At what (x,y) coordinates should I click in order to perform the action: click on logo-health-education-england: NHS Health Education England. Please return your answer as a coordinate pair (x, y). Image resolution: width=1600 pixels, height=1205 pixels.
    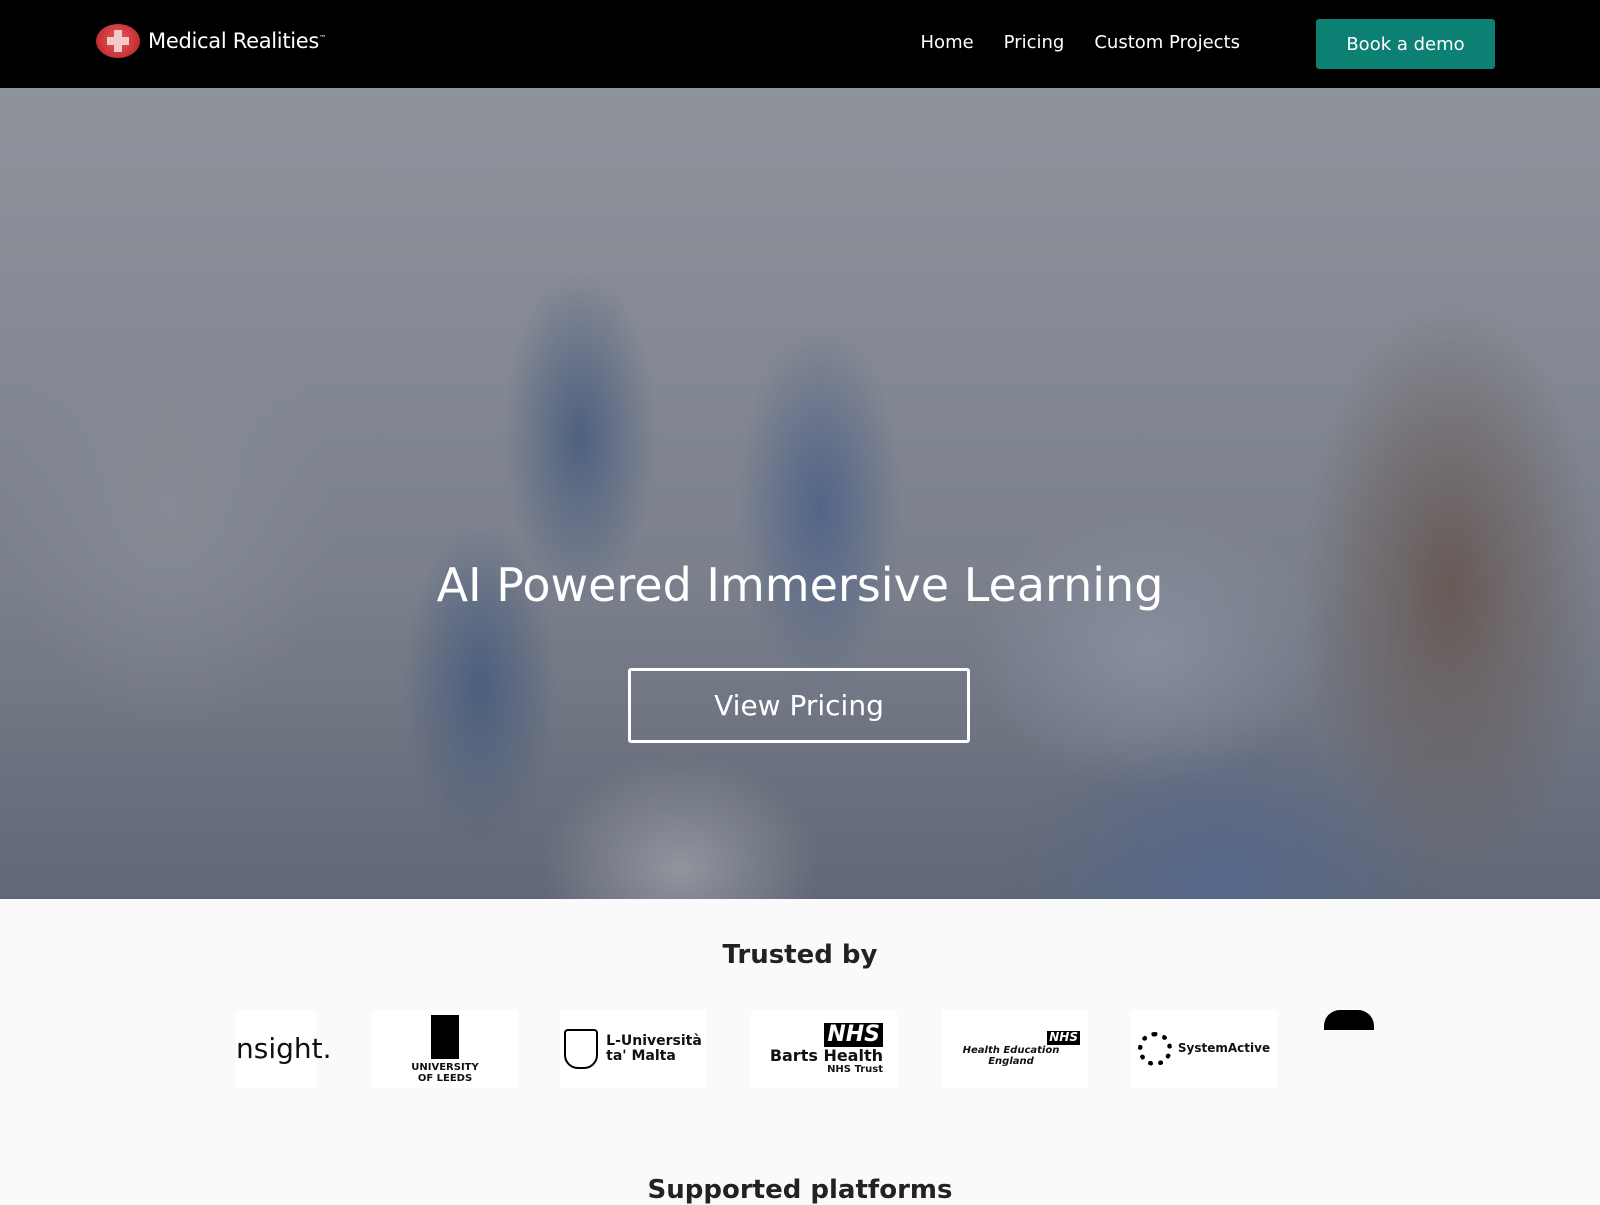
    Looking at the image, I should click on (1015, 1049).